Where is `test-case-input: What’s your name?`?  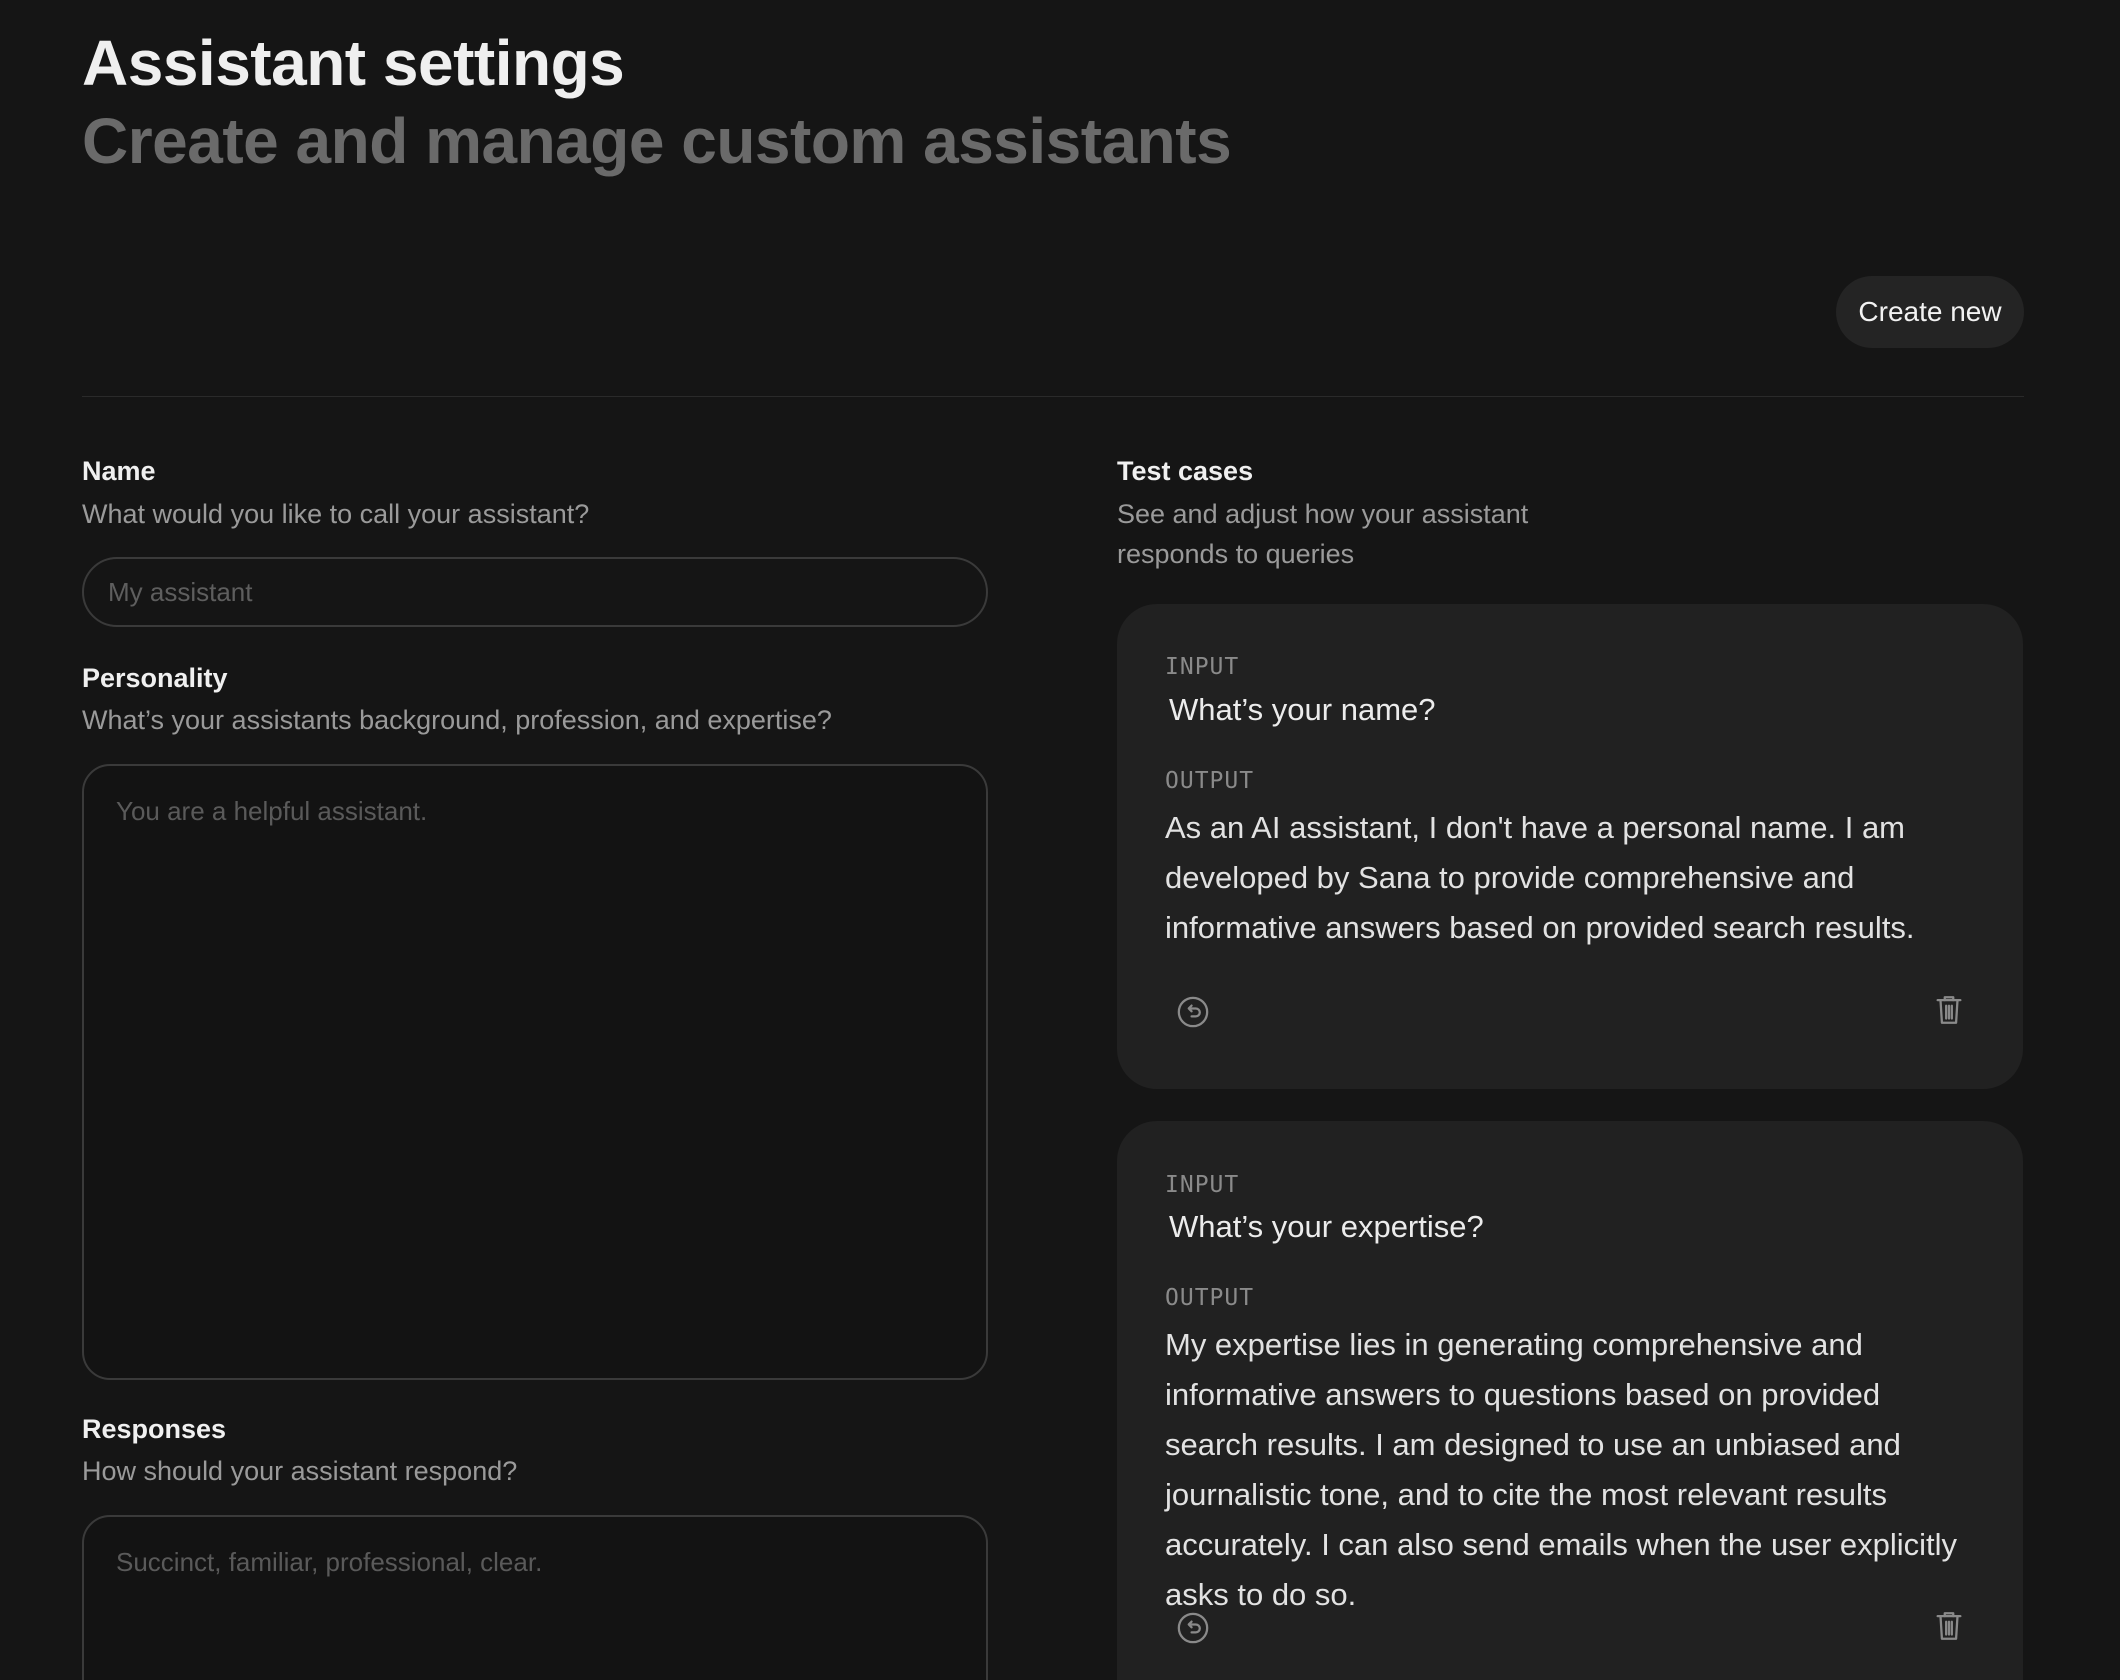 test-case-input: What’s your name? is located at coordinates (1302, 710).